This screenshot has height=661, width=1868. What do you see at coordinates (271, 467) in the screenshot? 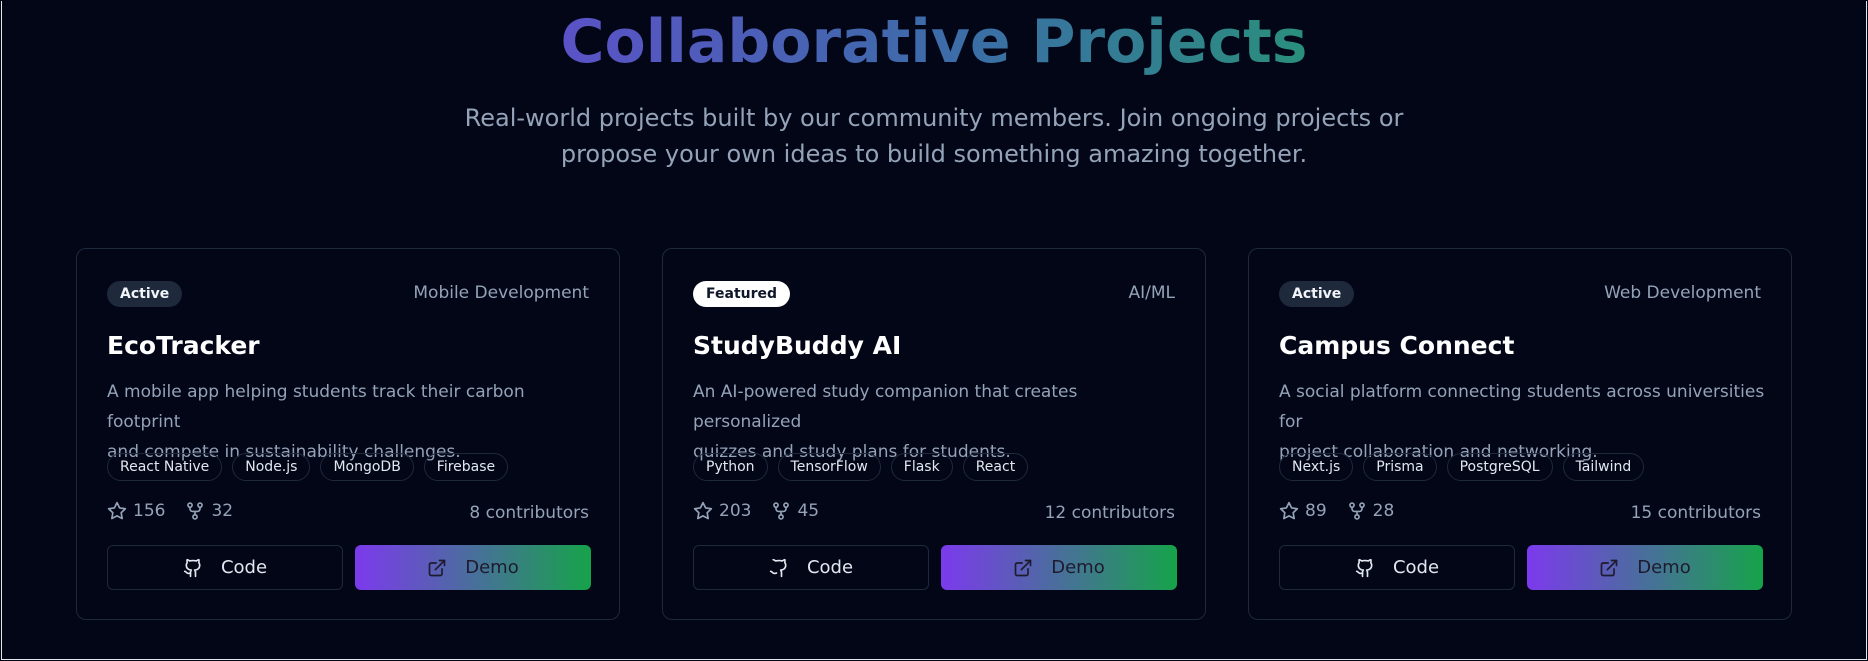
I see `tech-tag: Node.js` at bounding box center [271, 467].